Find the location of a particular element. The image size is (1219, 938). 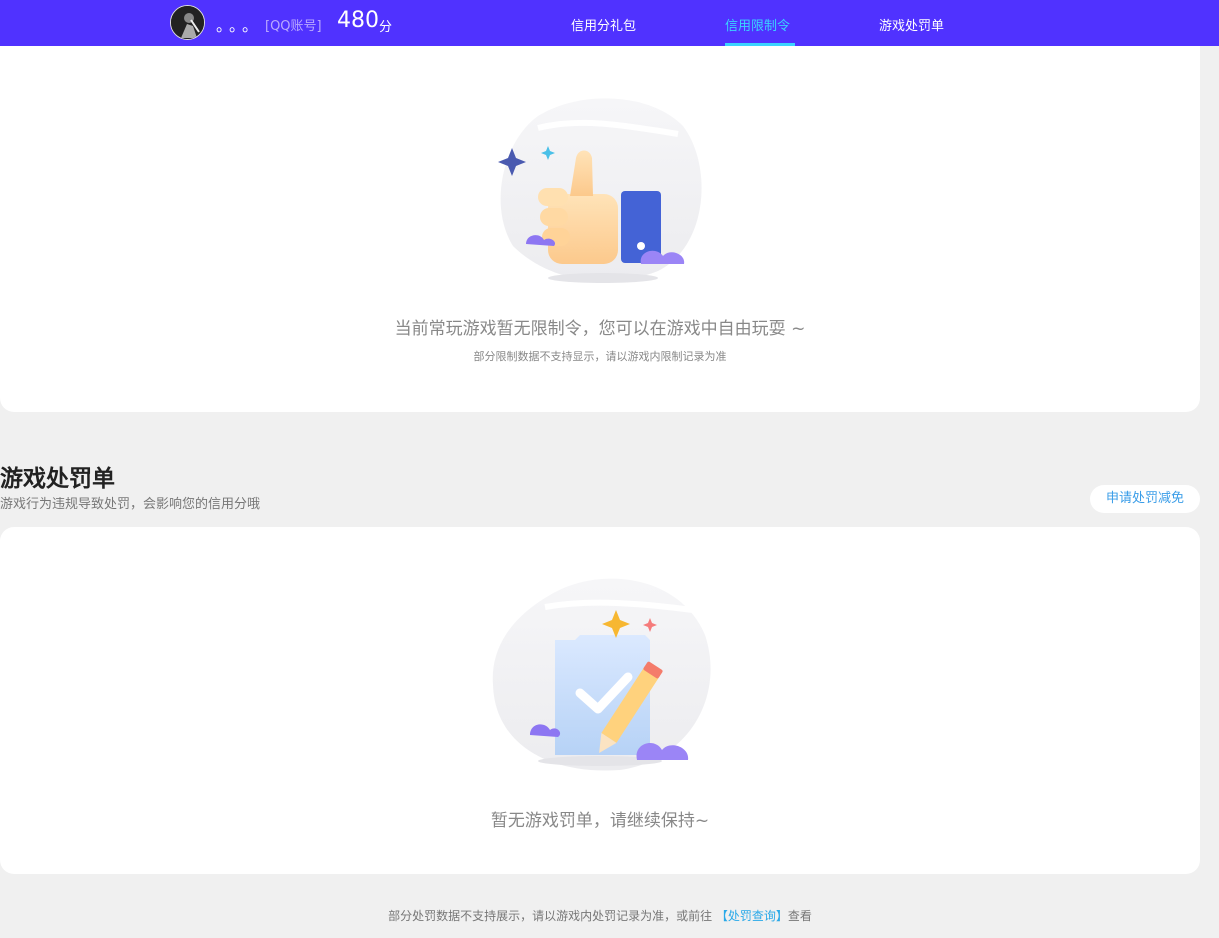

tab-game-penalty: 游戏处罚单 is located at coordinates (911, 24).